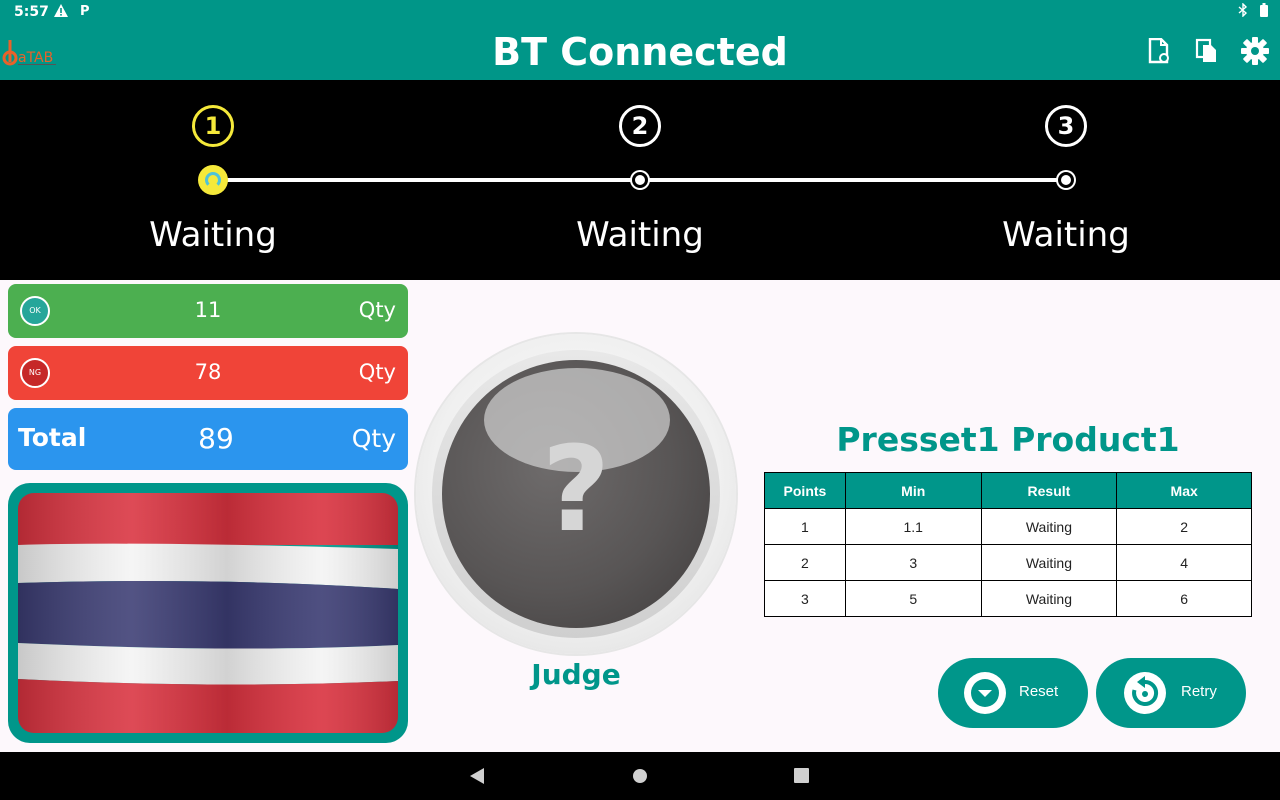 This screenshot has width=1280, height=800. I want to click on loading-spinner-icon, so click(213, 180).